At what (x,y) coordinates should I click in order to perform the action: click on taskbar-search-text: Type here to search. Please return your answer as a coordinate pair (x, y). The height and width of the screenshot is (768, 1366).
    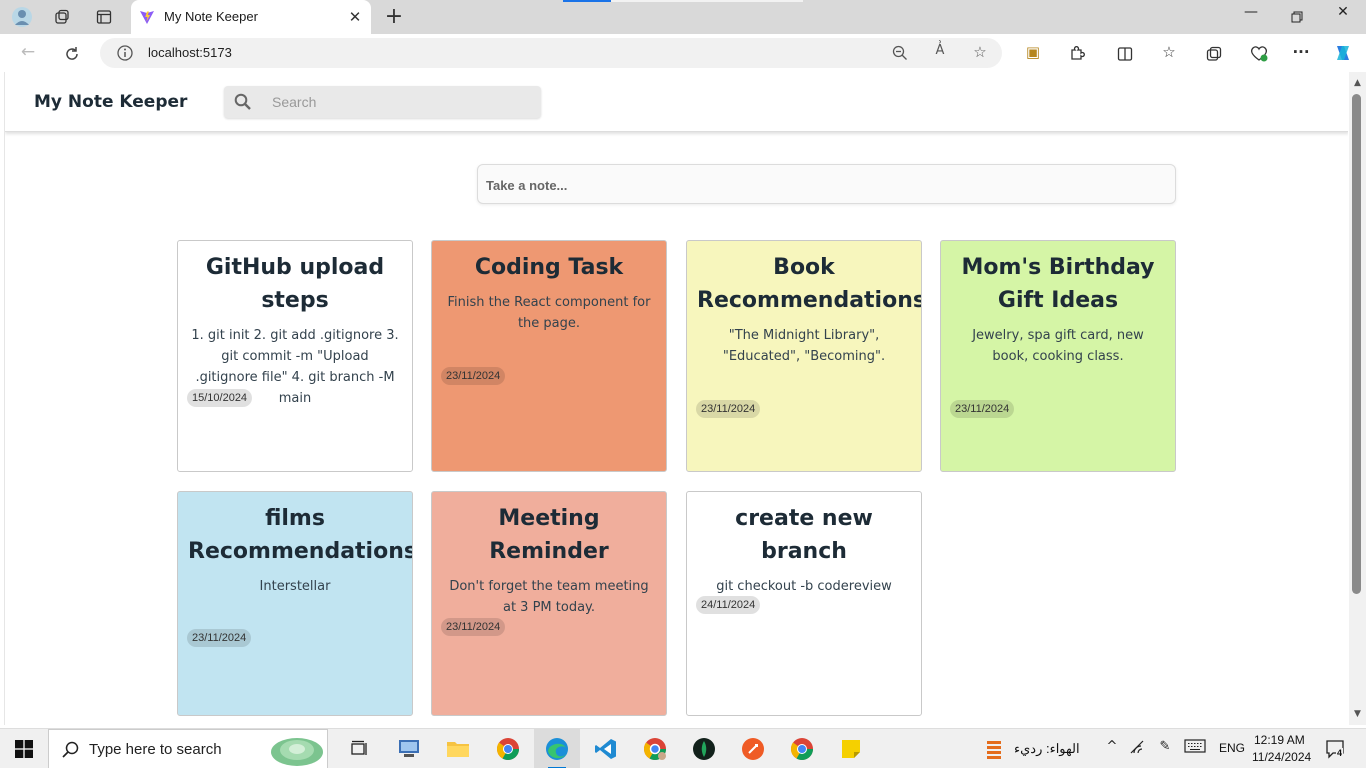
    Looking at the image, I should click on (155, 749).